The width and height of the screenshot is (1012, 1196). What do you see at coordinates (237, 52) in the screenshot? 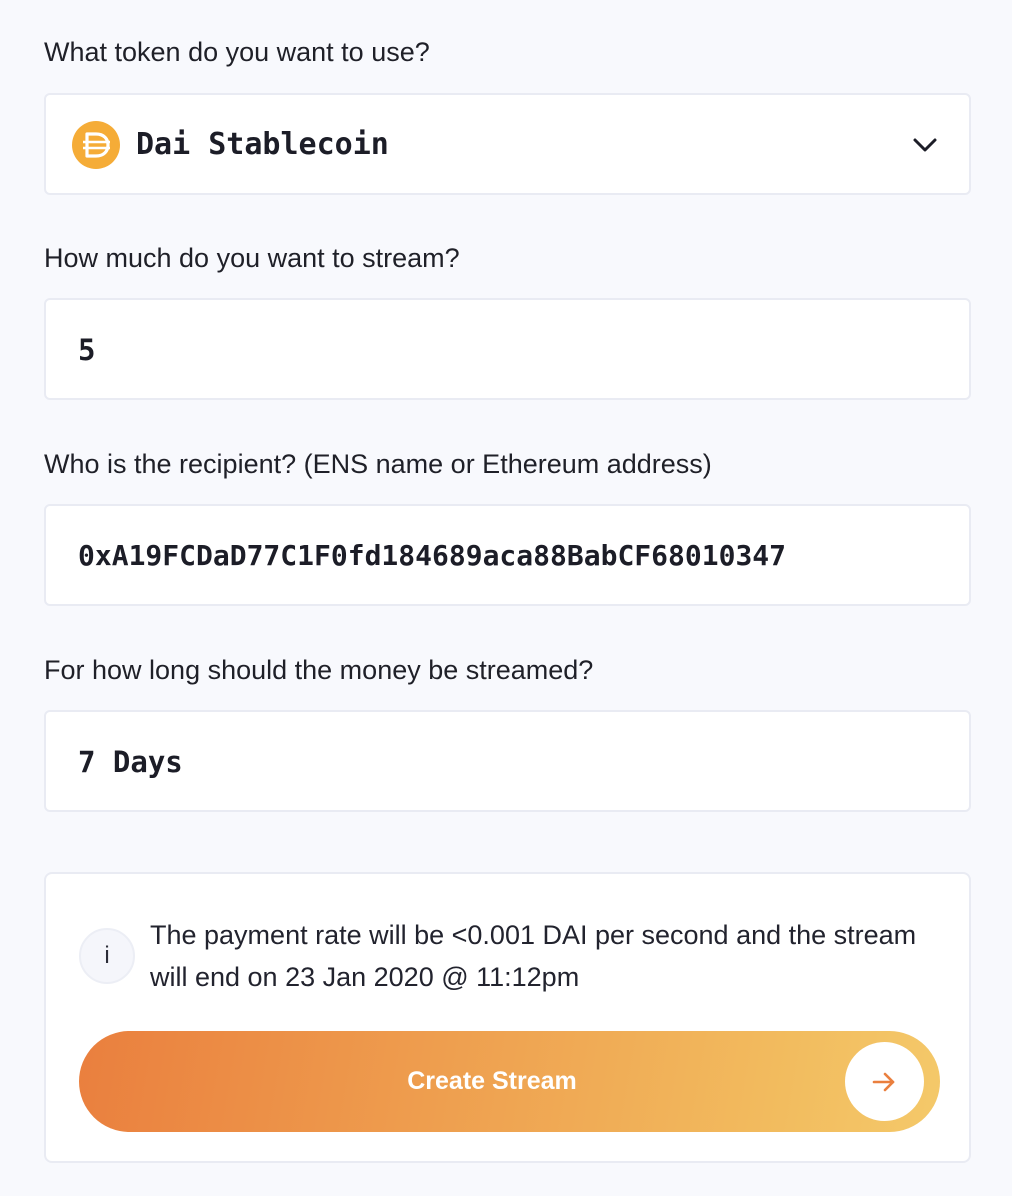
I see `token-label: What token do you want to use?` at bounding box center [237, 52].